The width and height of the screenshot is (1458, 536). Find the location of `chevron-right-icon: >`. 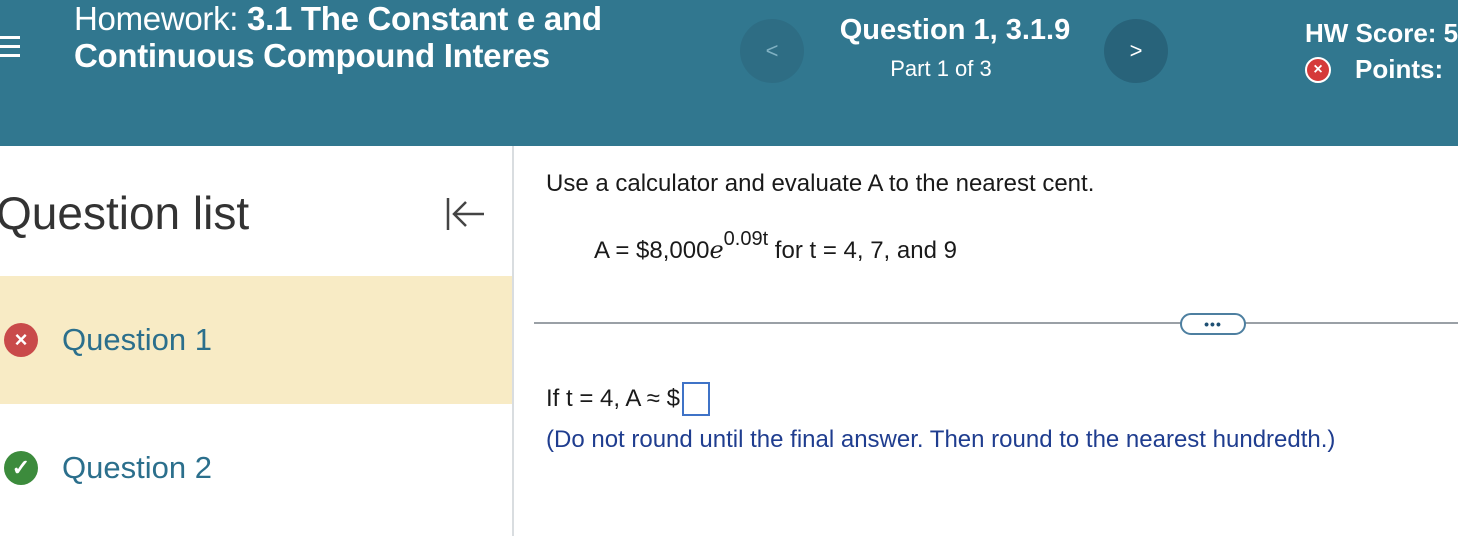

chevron-right-icon: > is located at coordinates (1136, 50).